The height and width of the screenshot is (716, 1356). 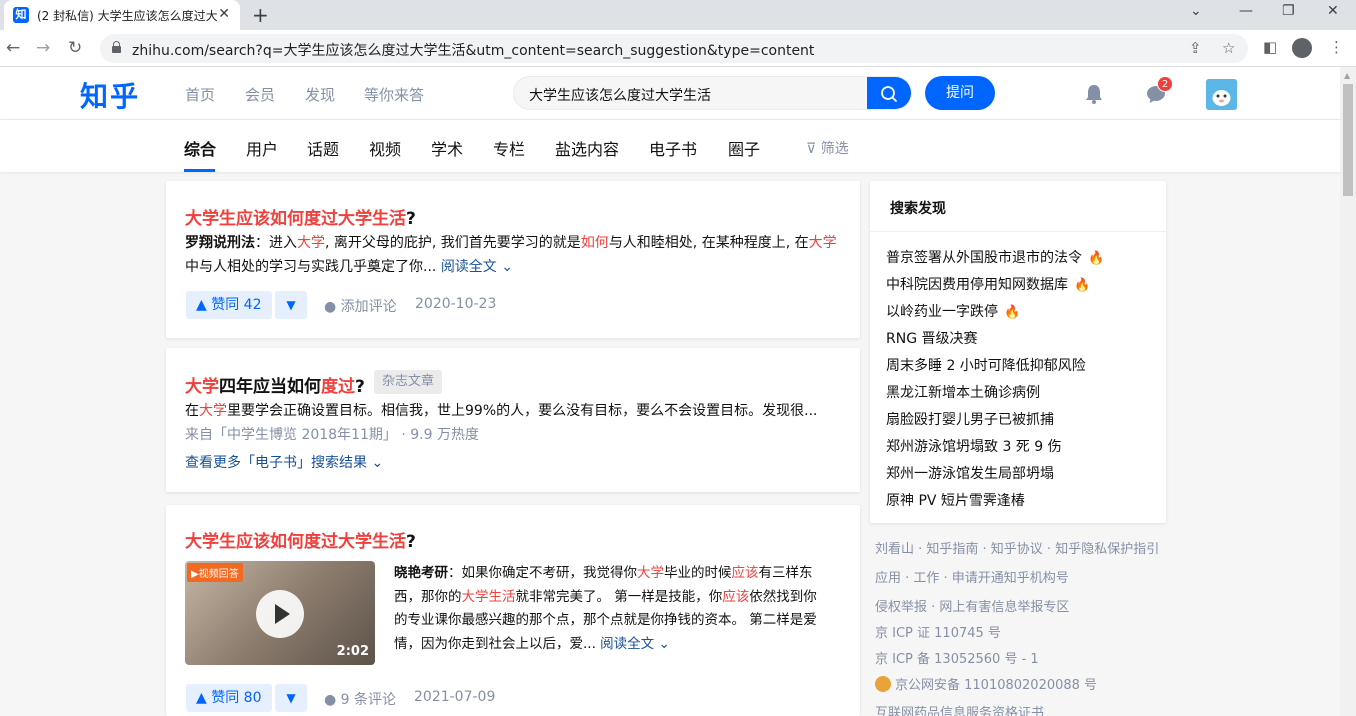 I want to click on video-answer-badge: ▶视频回答, so click(x=215, y=572).